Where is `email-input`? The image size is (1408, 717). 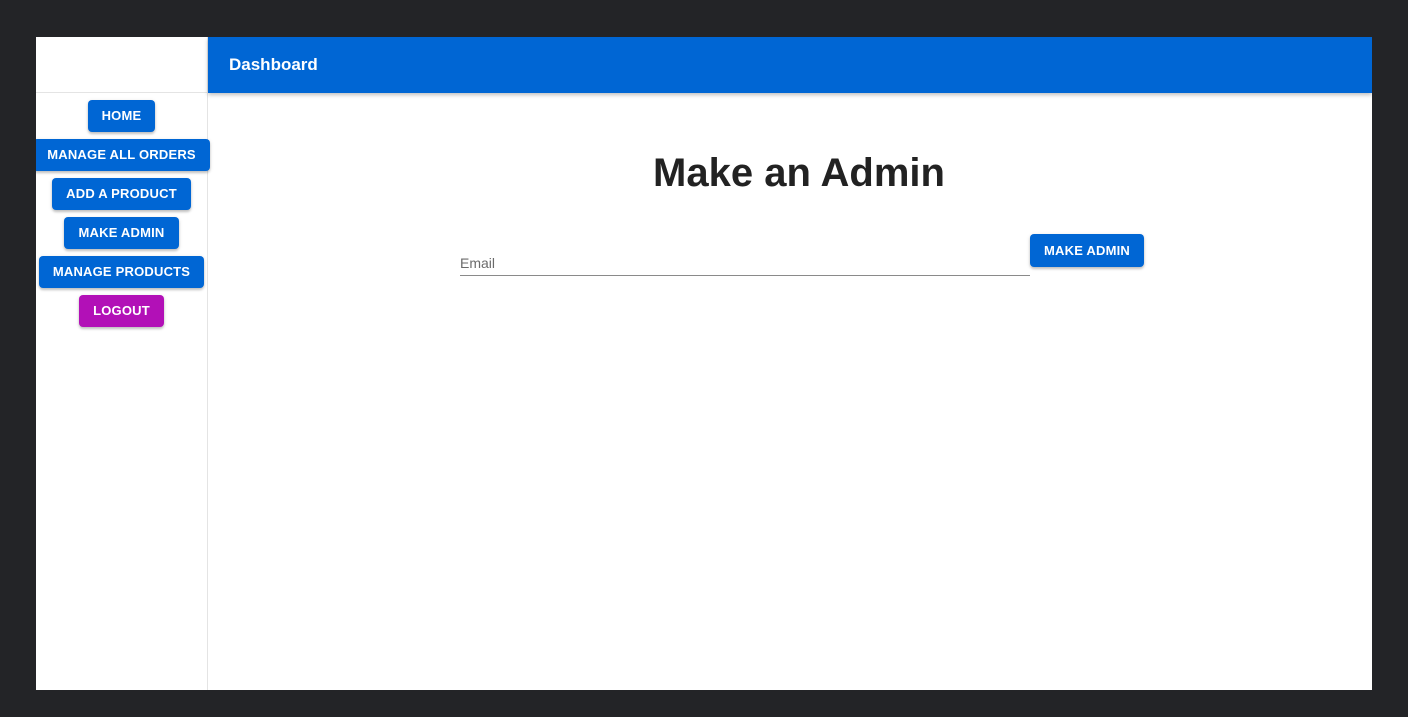 email-input is located at coordinates (745, 263).